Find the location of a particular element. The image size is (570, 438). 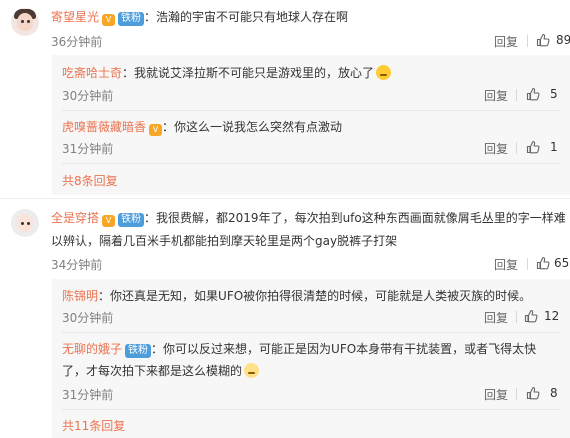

reply-item: 虎嗅蔷薇藏暗香 V ：你这么一说我怎么突然有点激动 is located at coordinates (202, 128).